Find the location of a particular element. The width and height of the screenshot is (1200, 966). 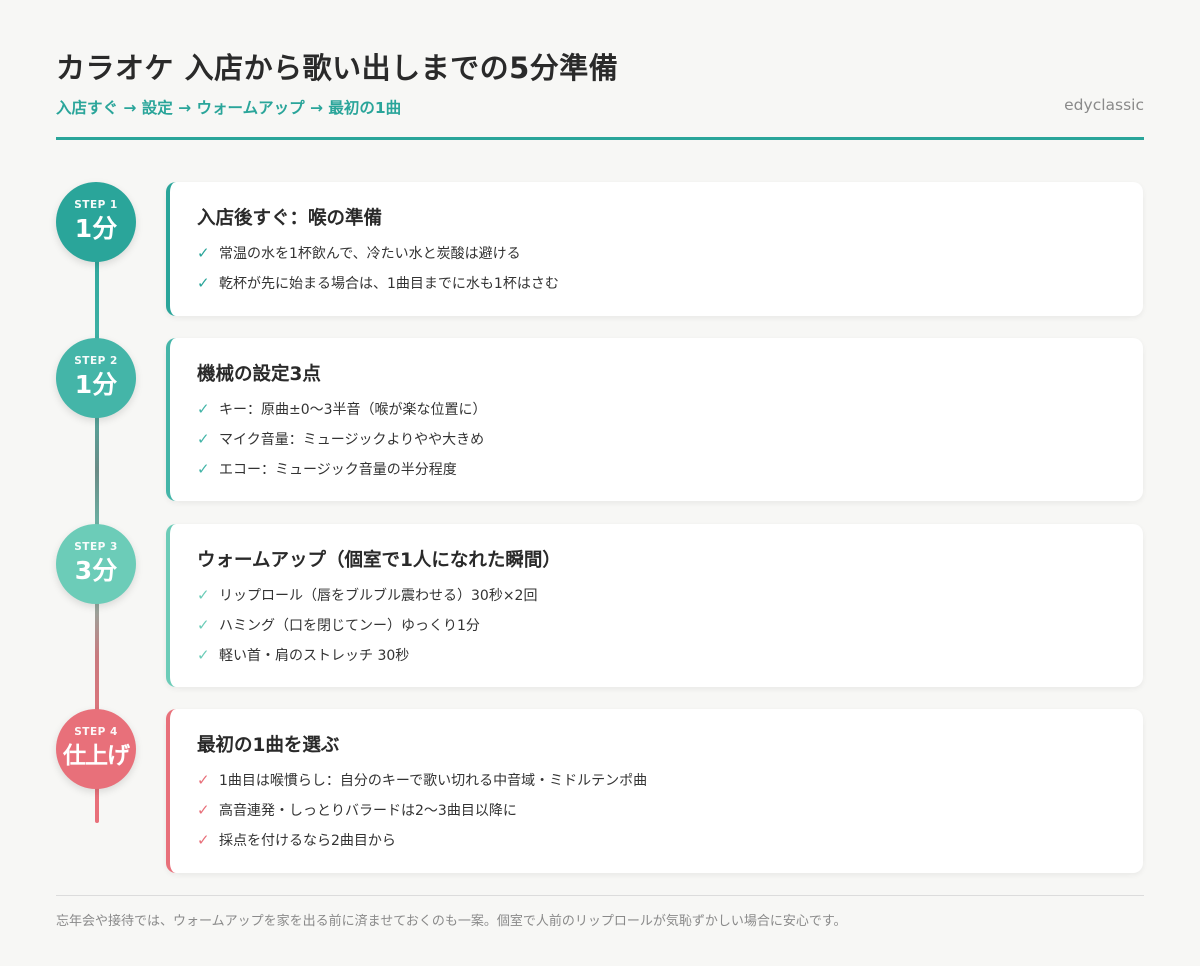

header-divider is located at coordinates (600, 138).